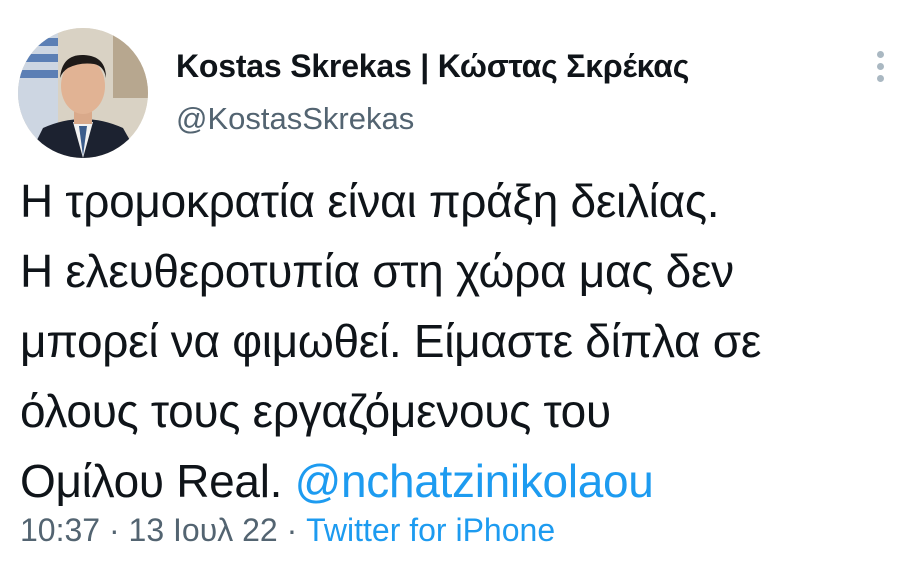 The image size is (917, 580). I want to click on tweet-text-line: όλους τους εργαζόμενους του, so click(315, 411).